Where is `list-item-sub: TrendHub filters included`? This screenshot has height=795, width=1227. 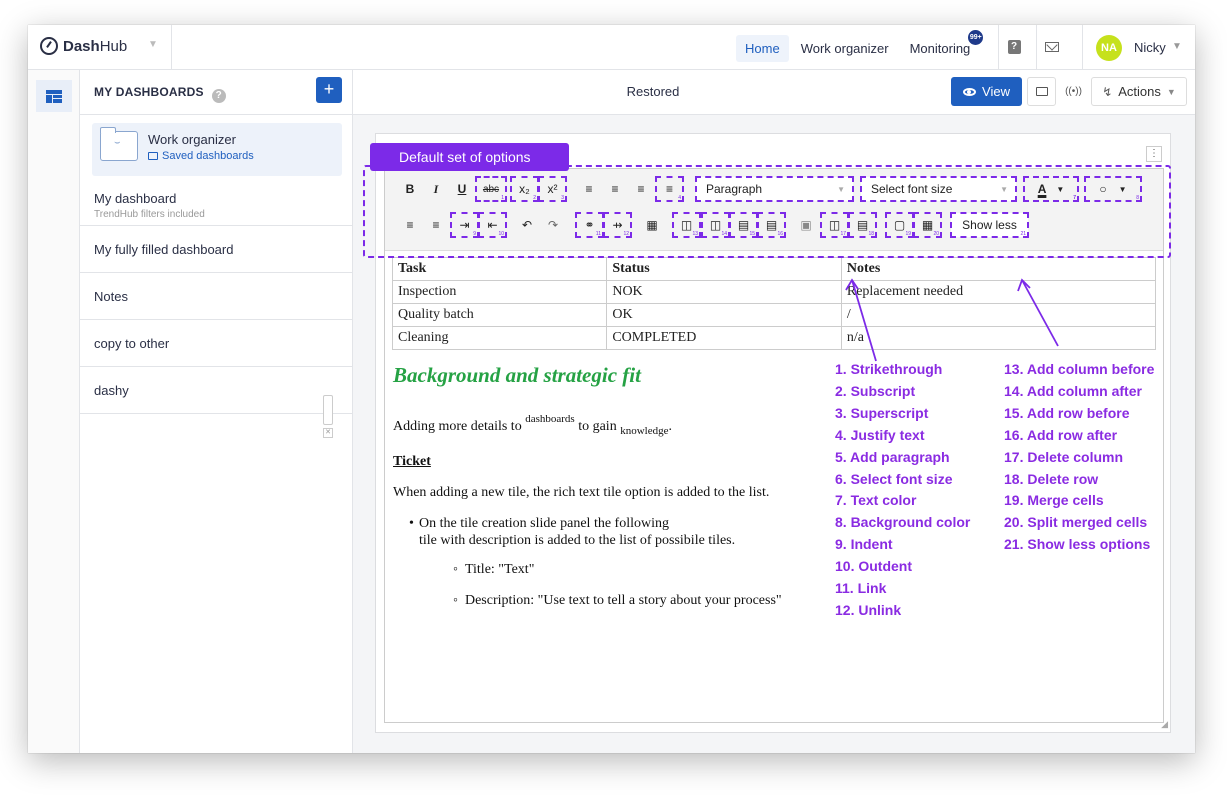 list-item-sub: TrendHub filters included is located at coordinates (149, 214).